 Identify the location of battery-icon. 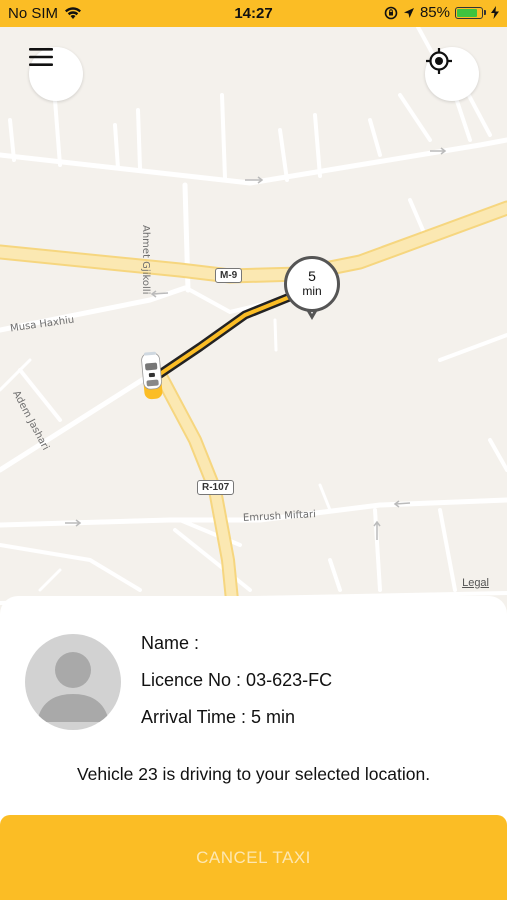
(469, 12).